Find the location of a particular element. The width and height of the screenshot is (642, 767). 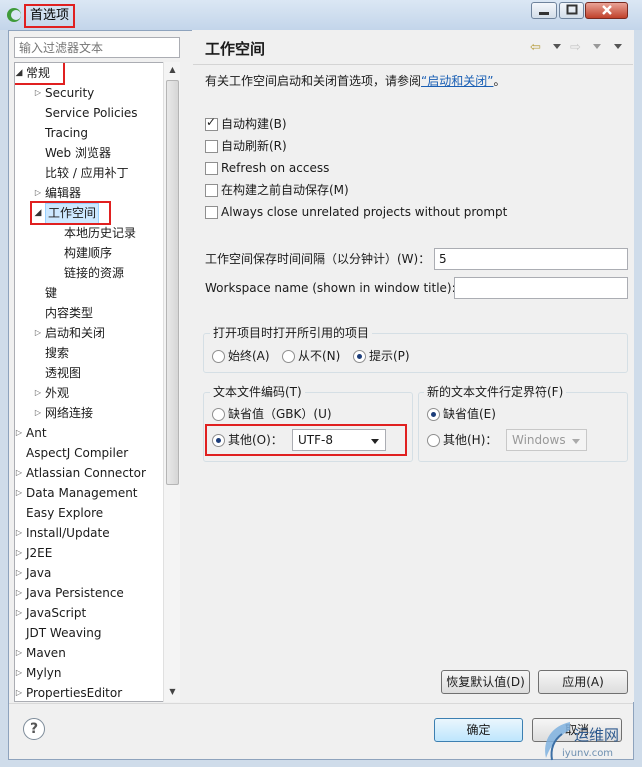

encoding-other-radio is located at coordinates (218, 440).